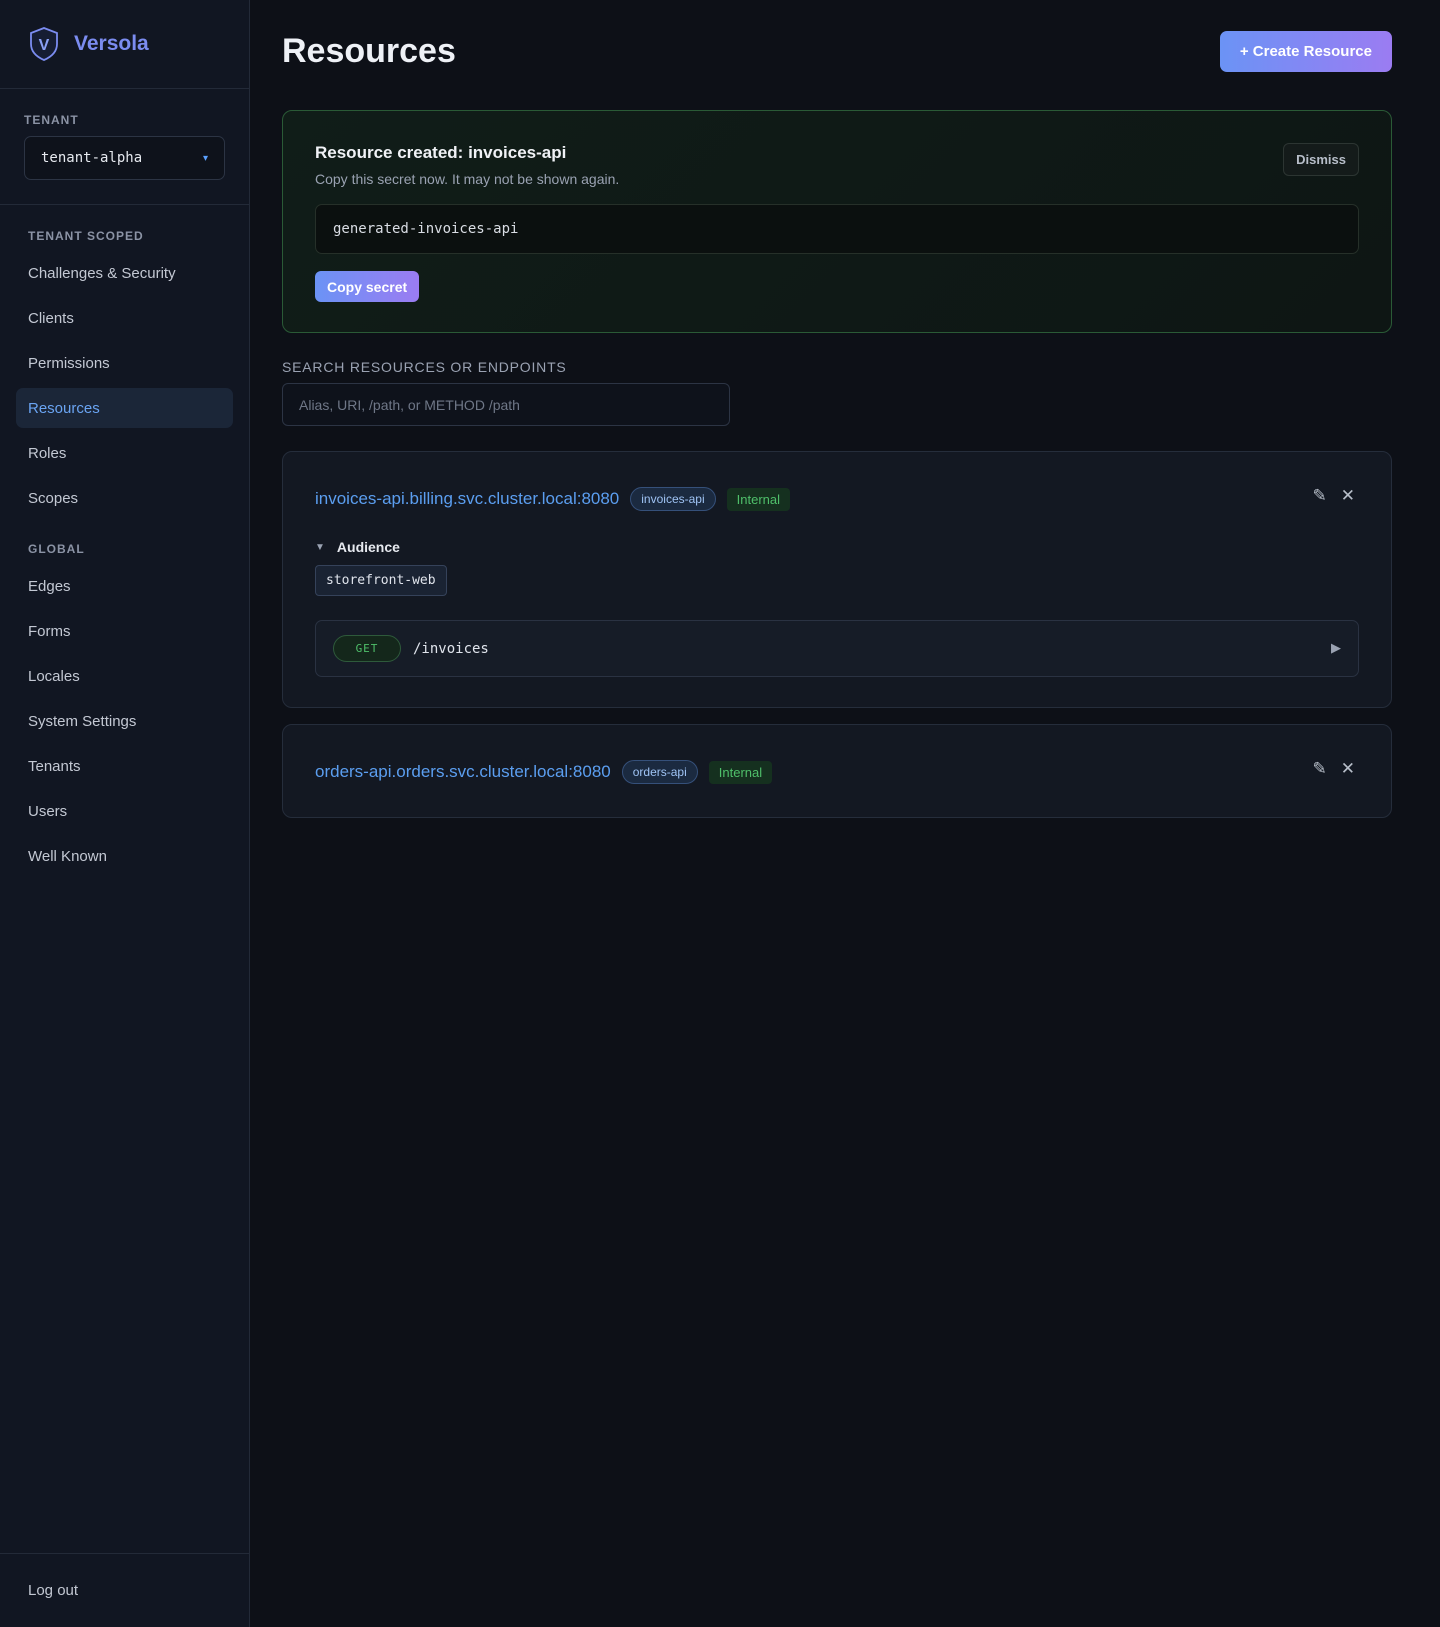  What do you see at coordinates (53, 1590) in the screenshot?
I see `logout-link: Log out` at bounding box center [53, 1590].